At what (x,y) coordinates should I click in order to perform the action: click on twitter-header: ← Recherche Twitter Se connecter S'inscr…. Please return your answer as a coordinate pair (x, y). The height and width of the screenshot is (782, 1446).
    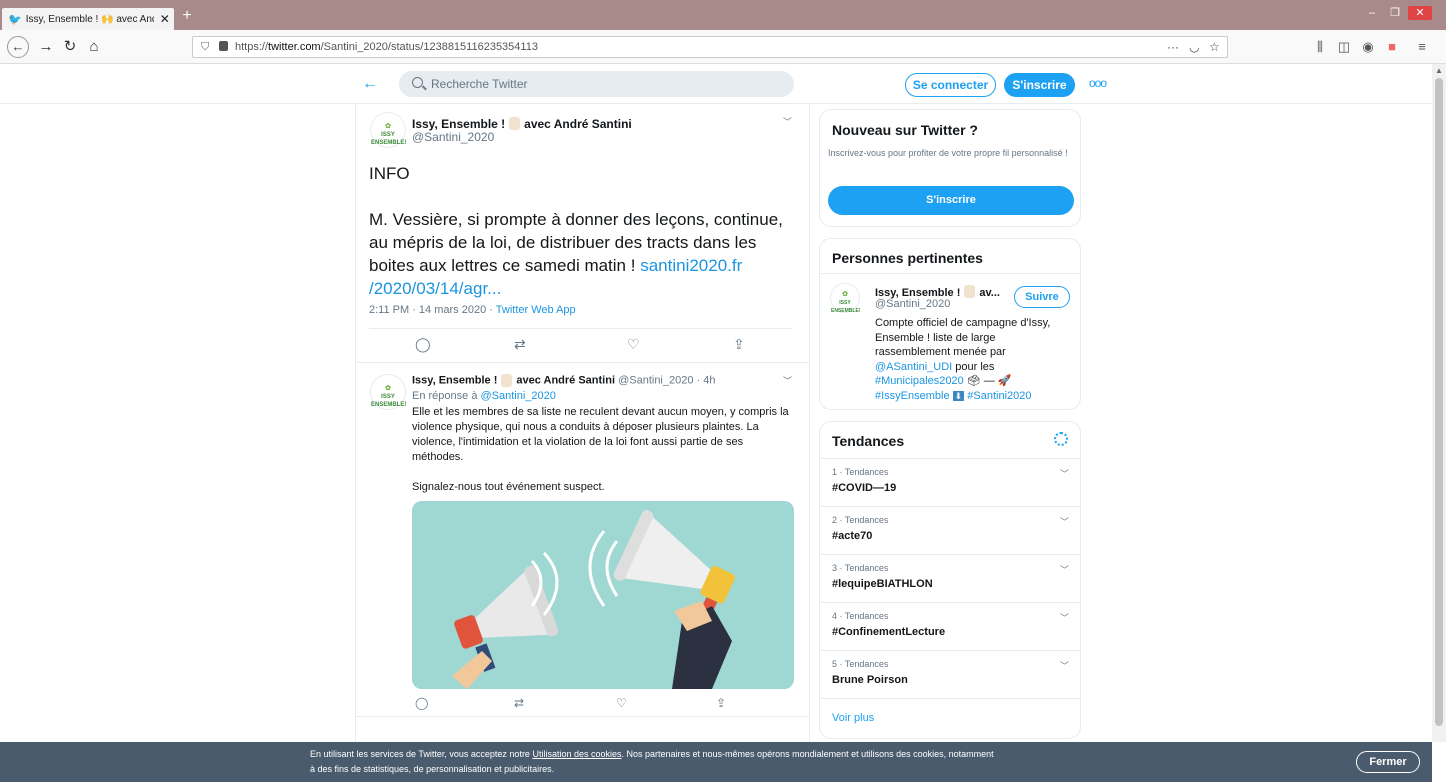
    Looking at the image, I should click on (716, 84).